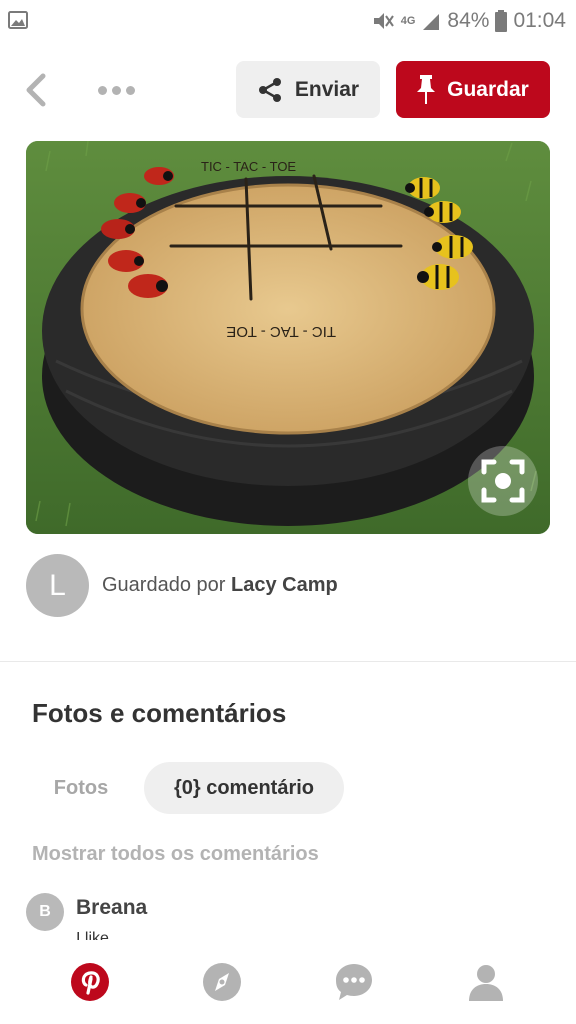 The width and height of the screenshot is (576, 1024). What do you see at coordinates (383, 21) in the screenshot?
I see `mute-icon` at bounding box center [383, 21].